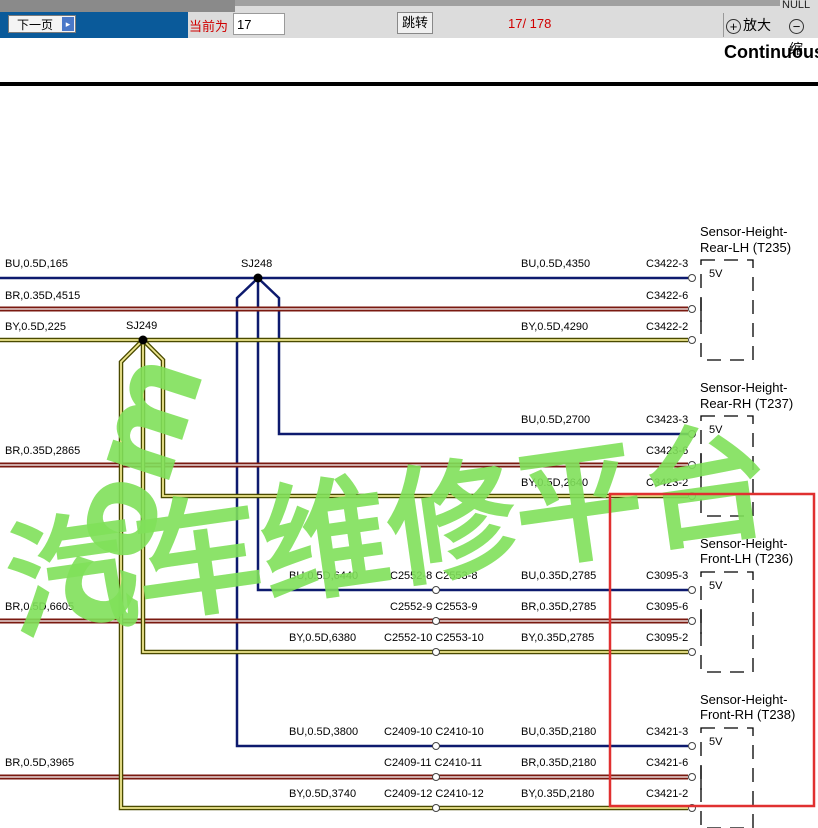 The height and width of the screenshot is (828, 818). What do you see at coordinates (39, 763) in the screenshot?
I see `wire-label: BR,0.5D,3965` at bounding box center [39, 763].